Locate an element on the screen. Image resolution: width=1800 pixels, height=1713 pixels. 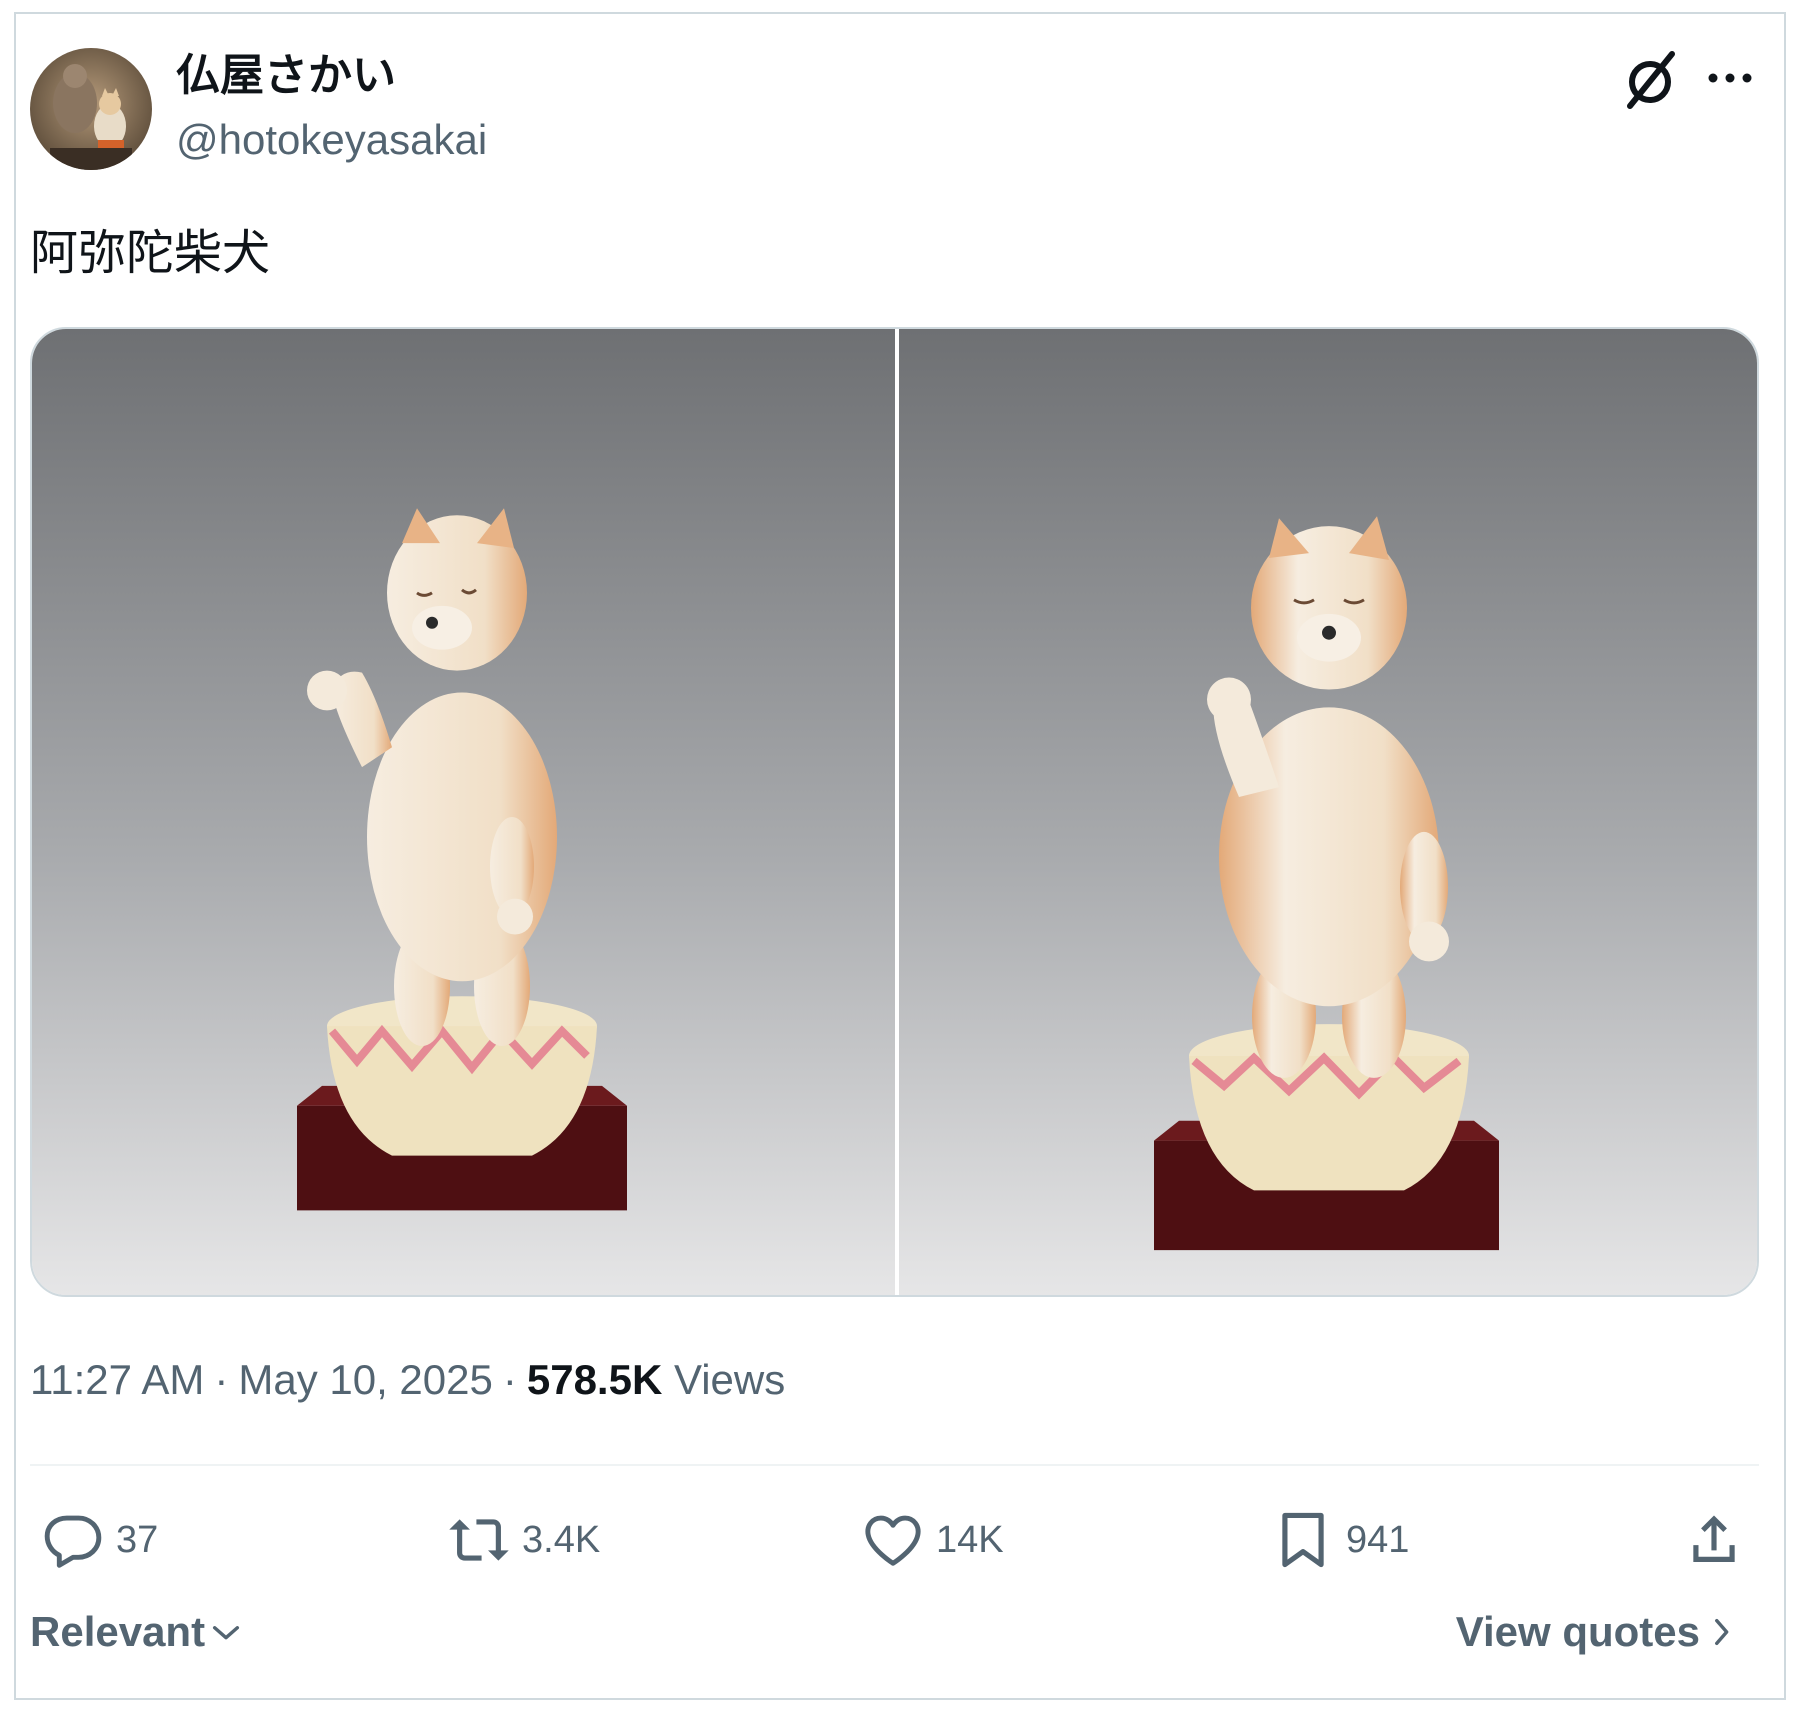
retweet-button: 3.4K is located at coordinates (524, 1540).